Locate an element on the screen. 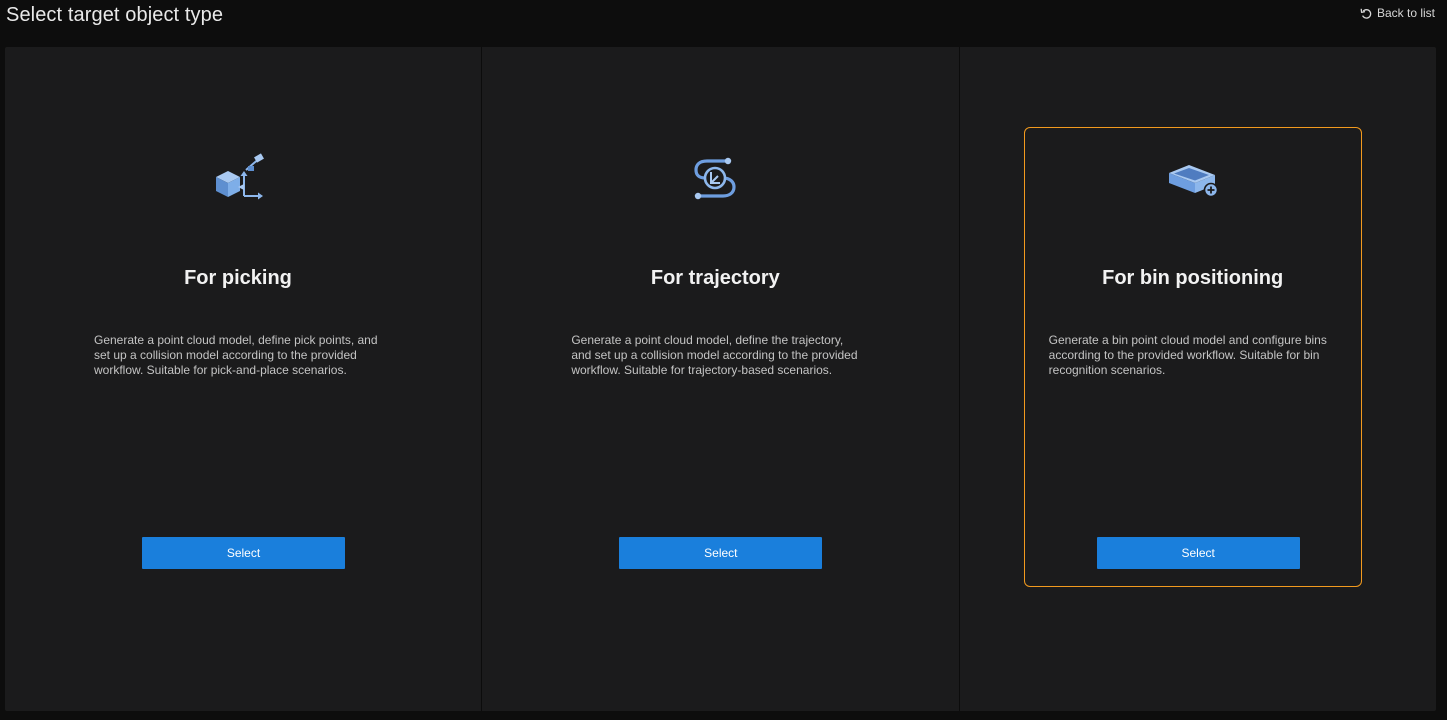 Image resolution: width=1447 pixels, height=720 pixels. header: Select target object type Back to list is located at coordinates (723, 20).